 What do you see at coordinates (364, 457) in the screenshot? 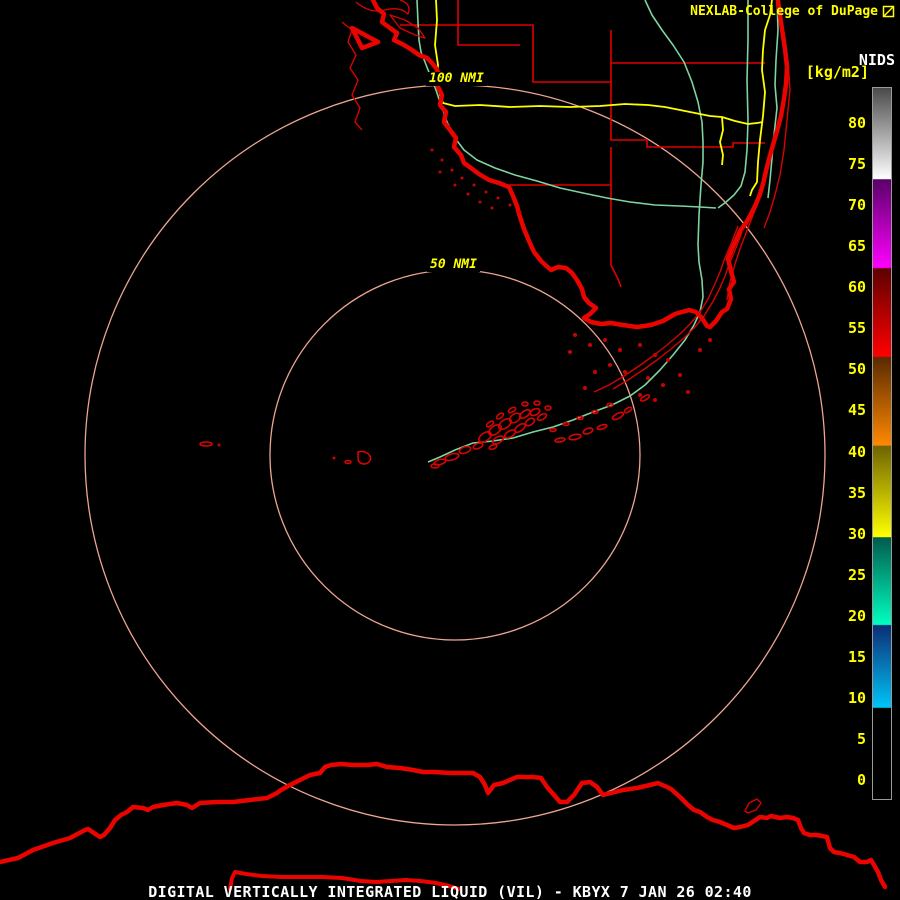
I see `key-west-island` at bounding box center [364, 457].